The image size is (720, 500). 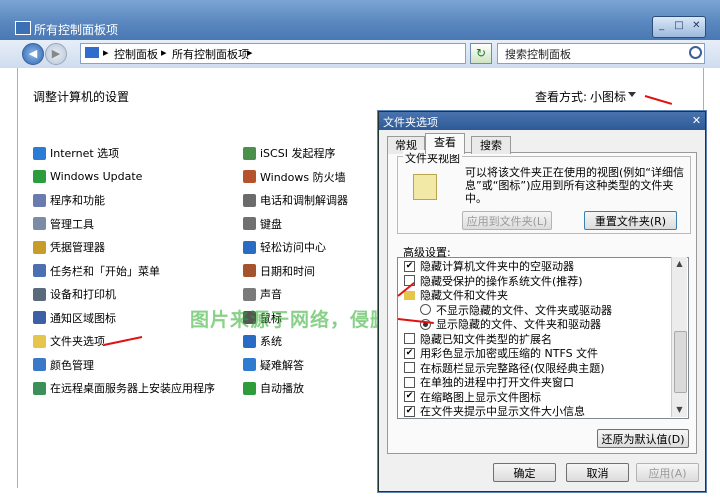 What do you see at coordinates (63, 365) in the screenshot?
I see `control-panel-item: 颜色管理` at bounding box center [63, 365].